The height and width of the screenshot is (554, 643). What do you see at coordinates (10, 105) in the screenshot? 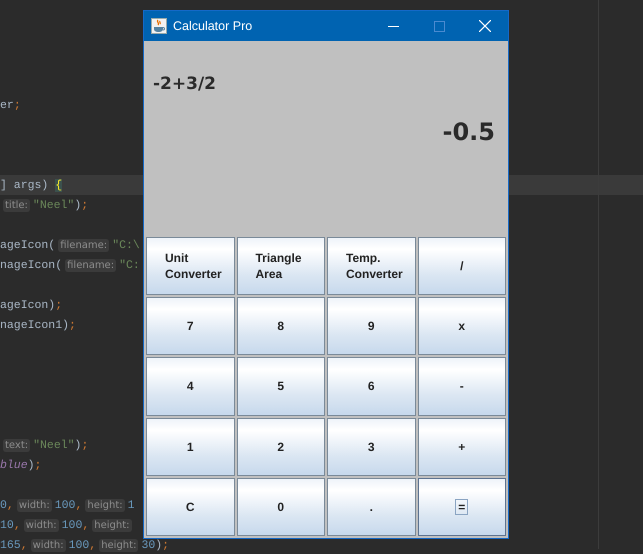
I see `code-line: er;` at bounding box center [10, 105].